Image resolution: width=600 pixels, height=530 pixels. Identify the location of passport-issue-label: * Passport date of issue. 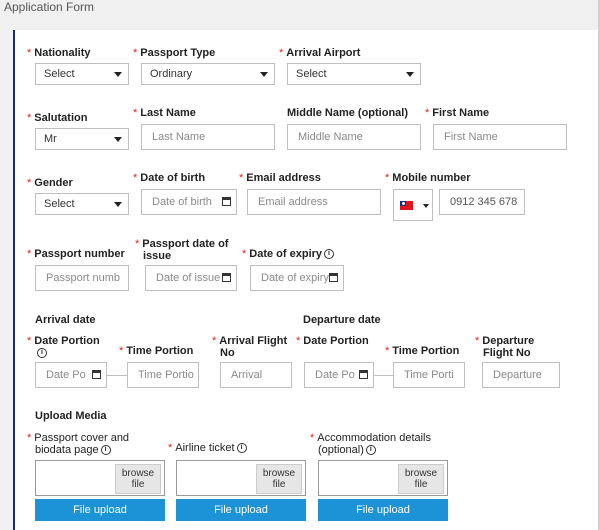
(182, 250).